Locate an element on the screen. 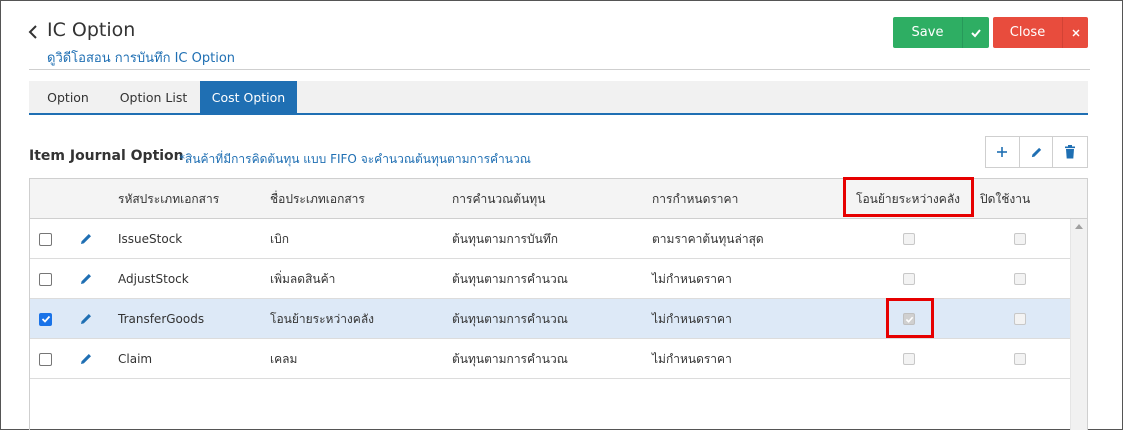 This screenshot has width=1123, height=430. edit-button is located at coordinates (1037, 152).